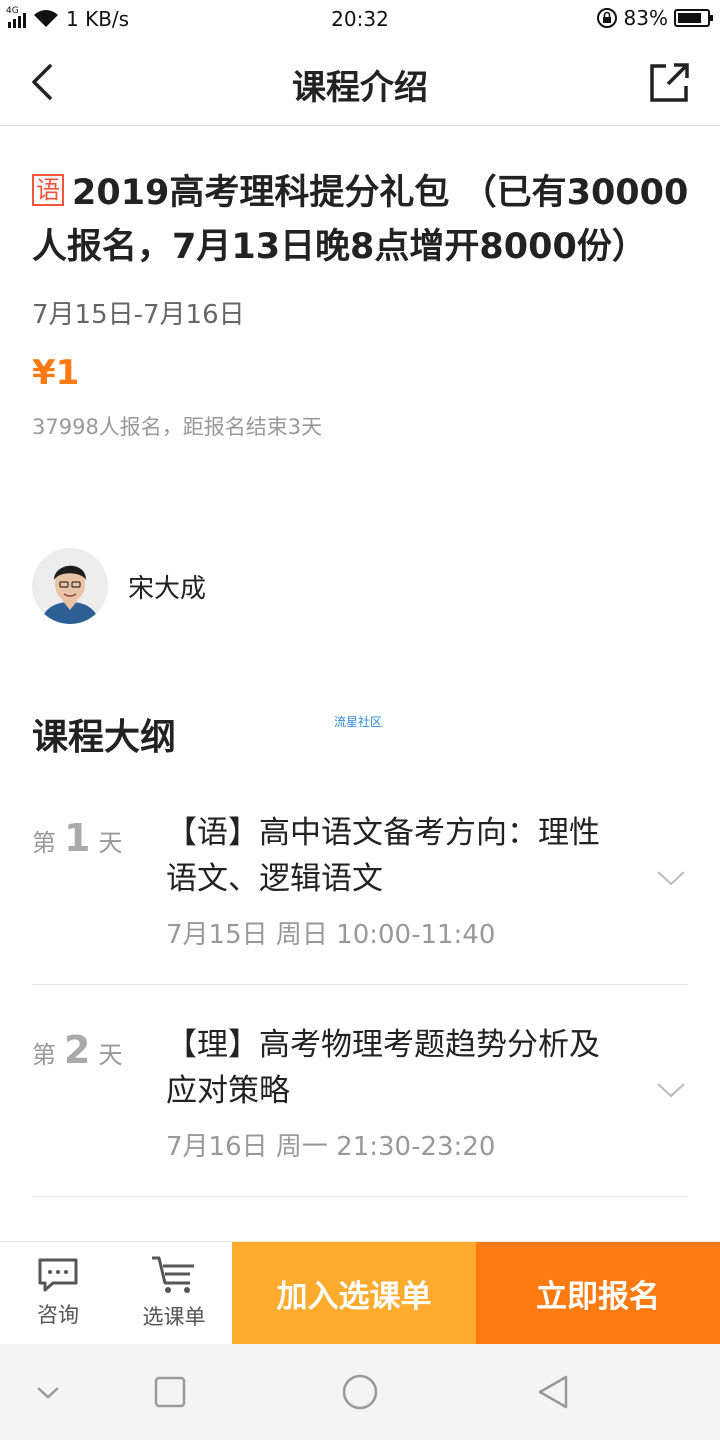 Image resolution: width=720 pixels, height=1440 pixels. Describe the element at coordinates (354, 1293) in the screenshot. I see `add-to-cart-button: 加入选课单` at that location.